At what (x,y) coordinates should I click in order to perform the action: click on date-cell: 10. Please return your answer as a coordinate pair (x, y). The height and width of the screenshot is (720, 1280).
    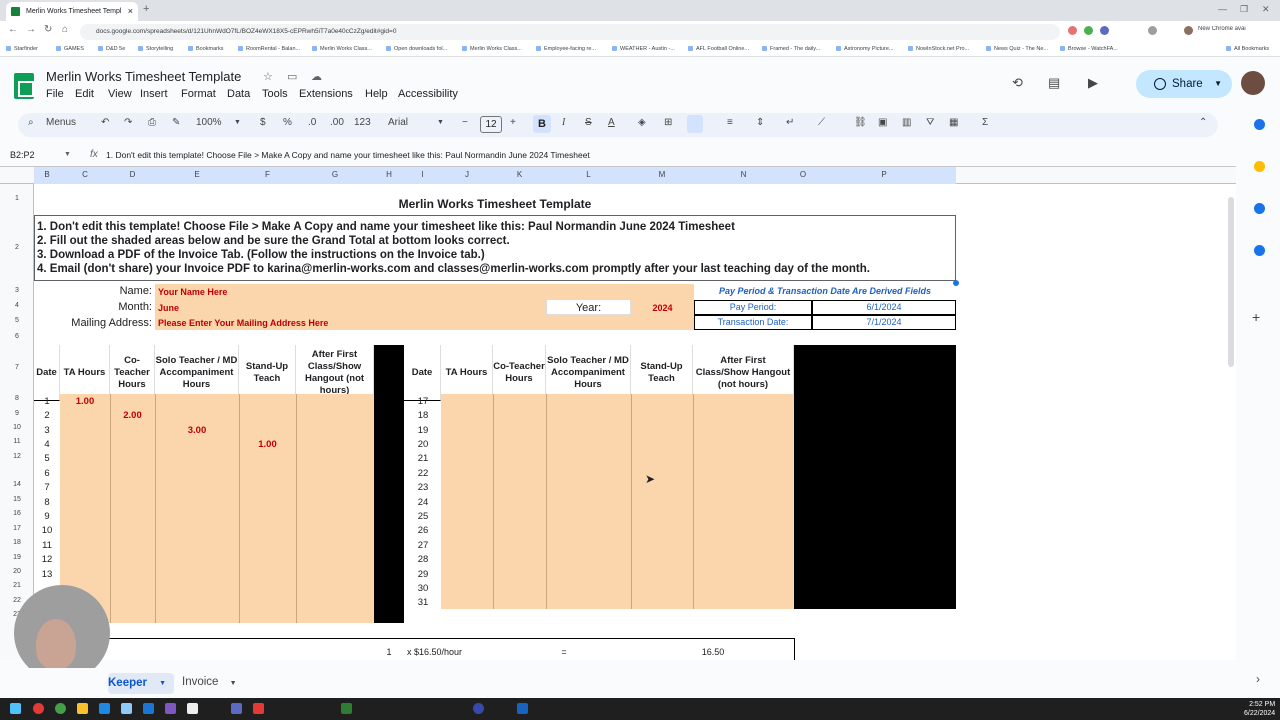
    Looking at the image, I should click on (47, 530).